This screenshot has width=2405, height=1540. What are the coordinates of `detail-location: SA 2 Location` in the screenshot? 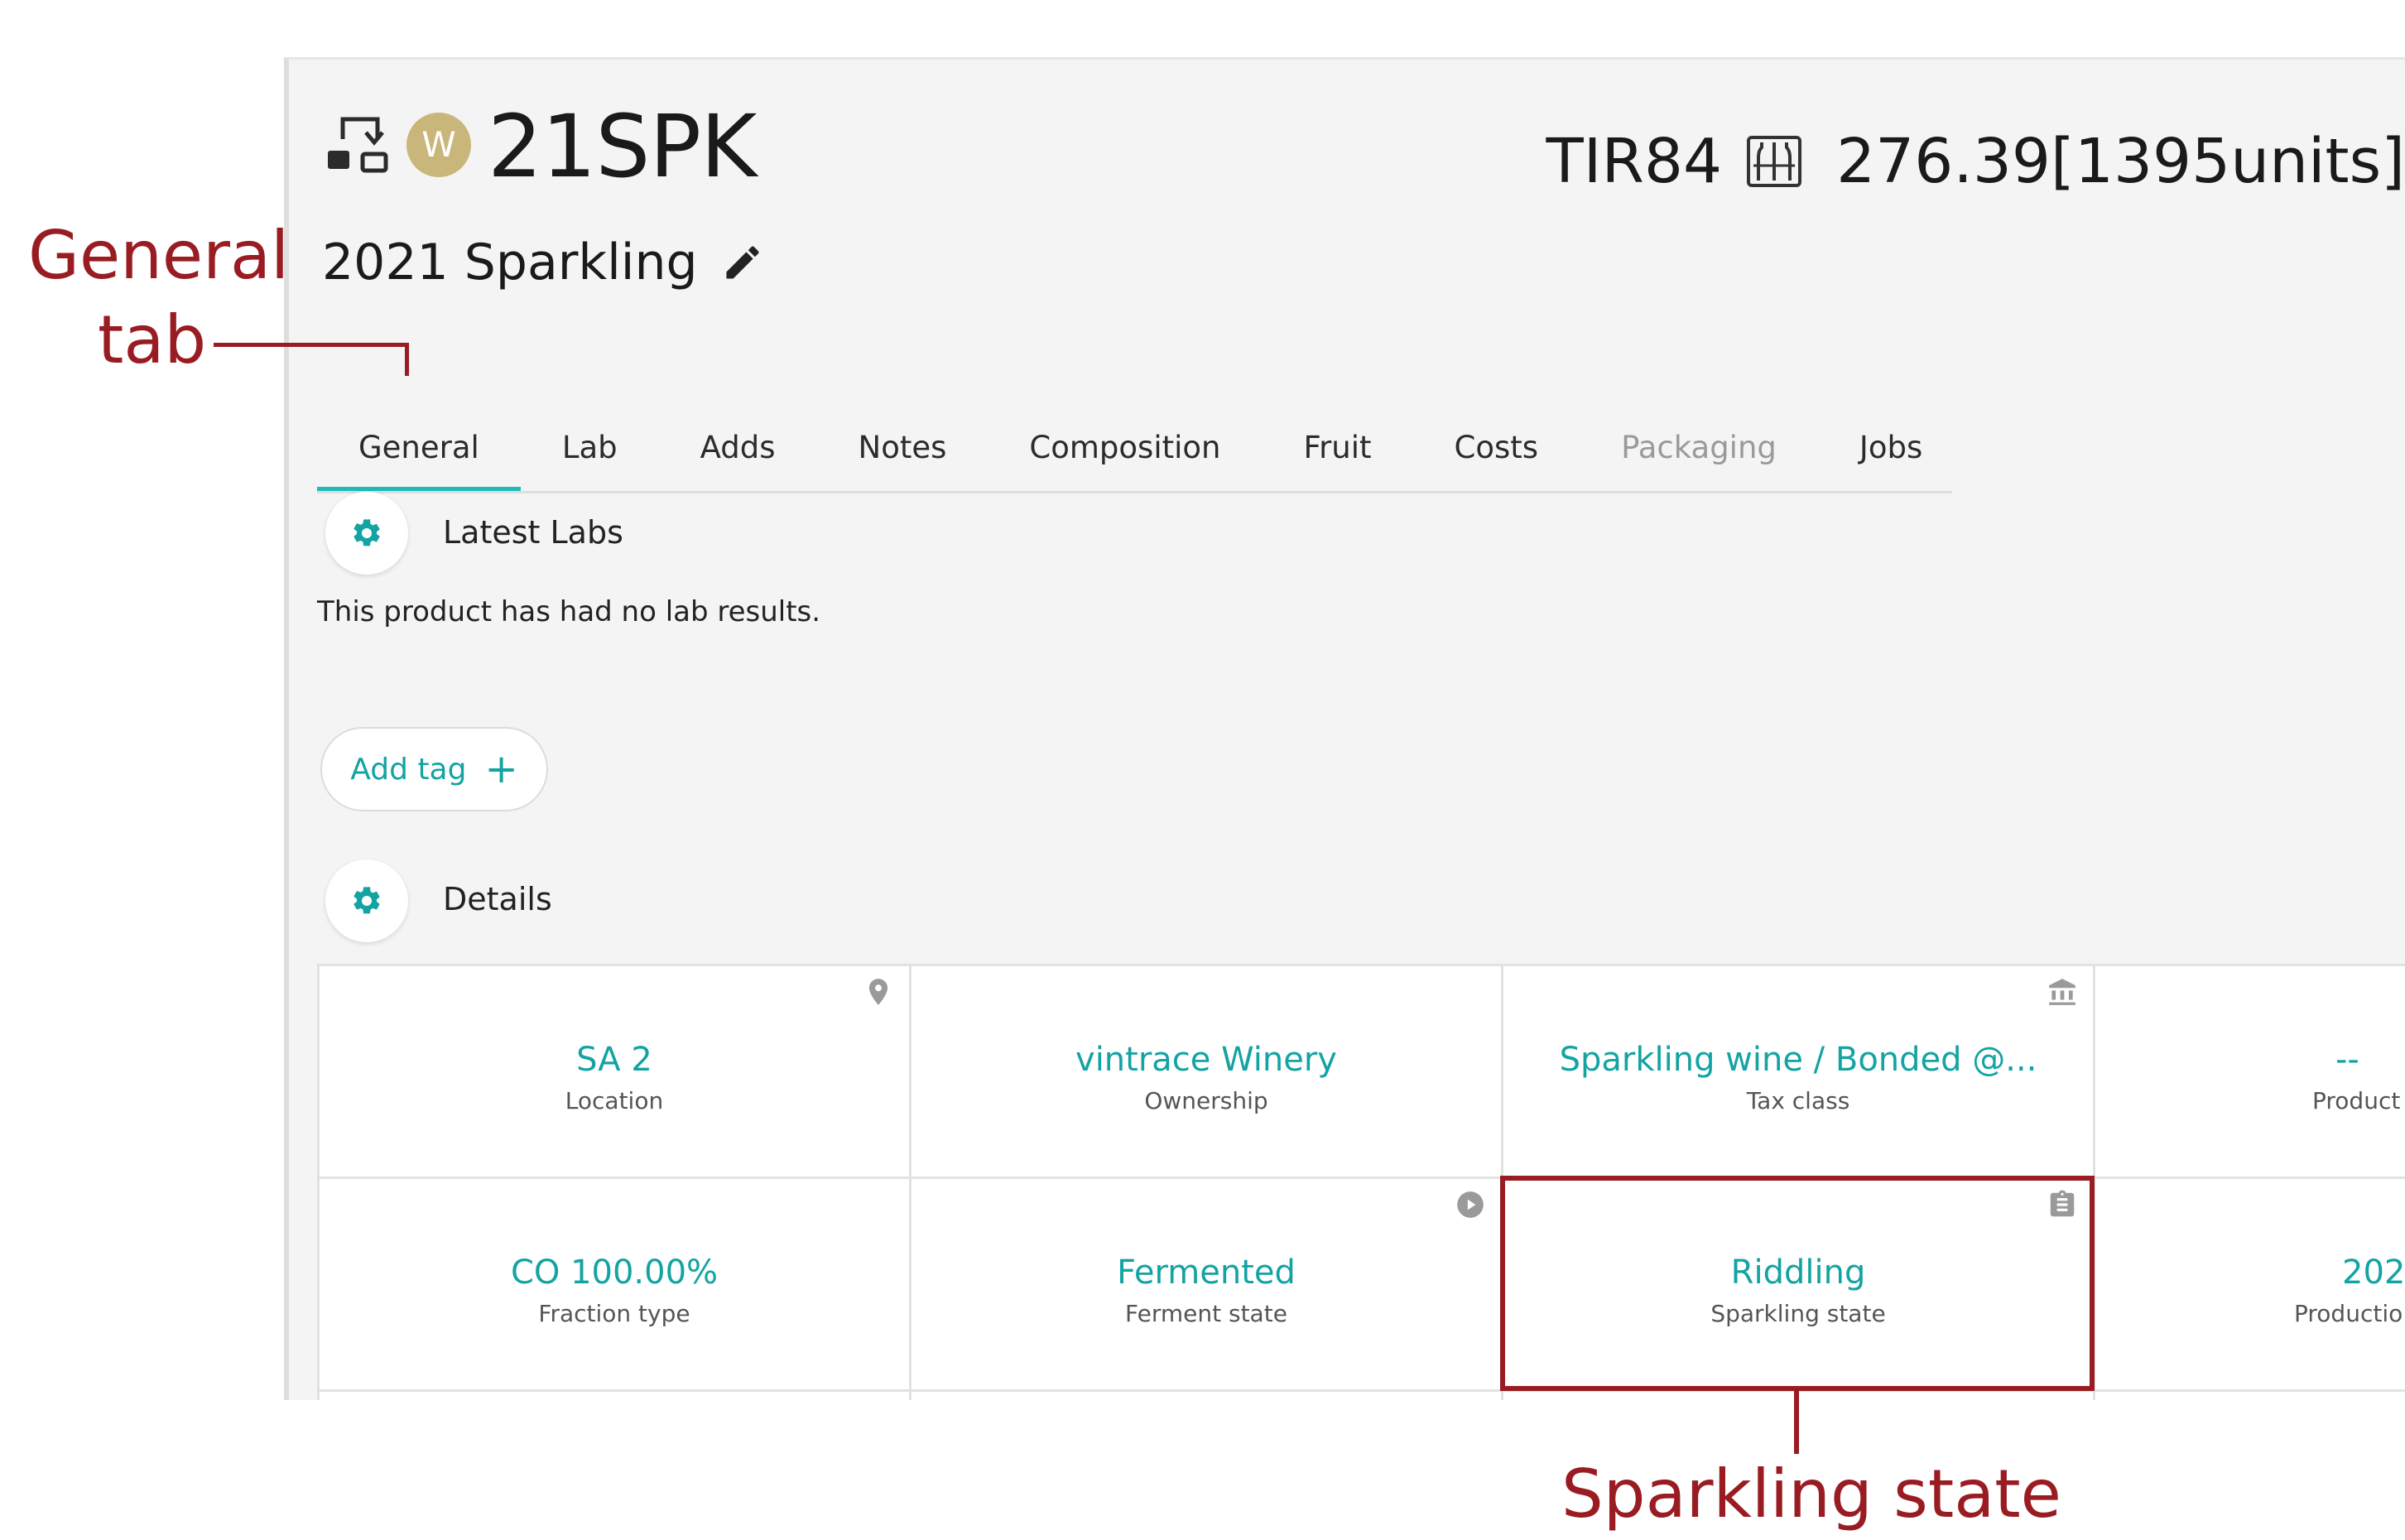 It's located at (614, 1071).